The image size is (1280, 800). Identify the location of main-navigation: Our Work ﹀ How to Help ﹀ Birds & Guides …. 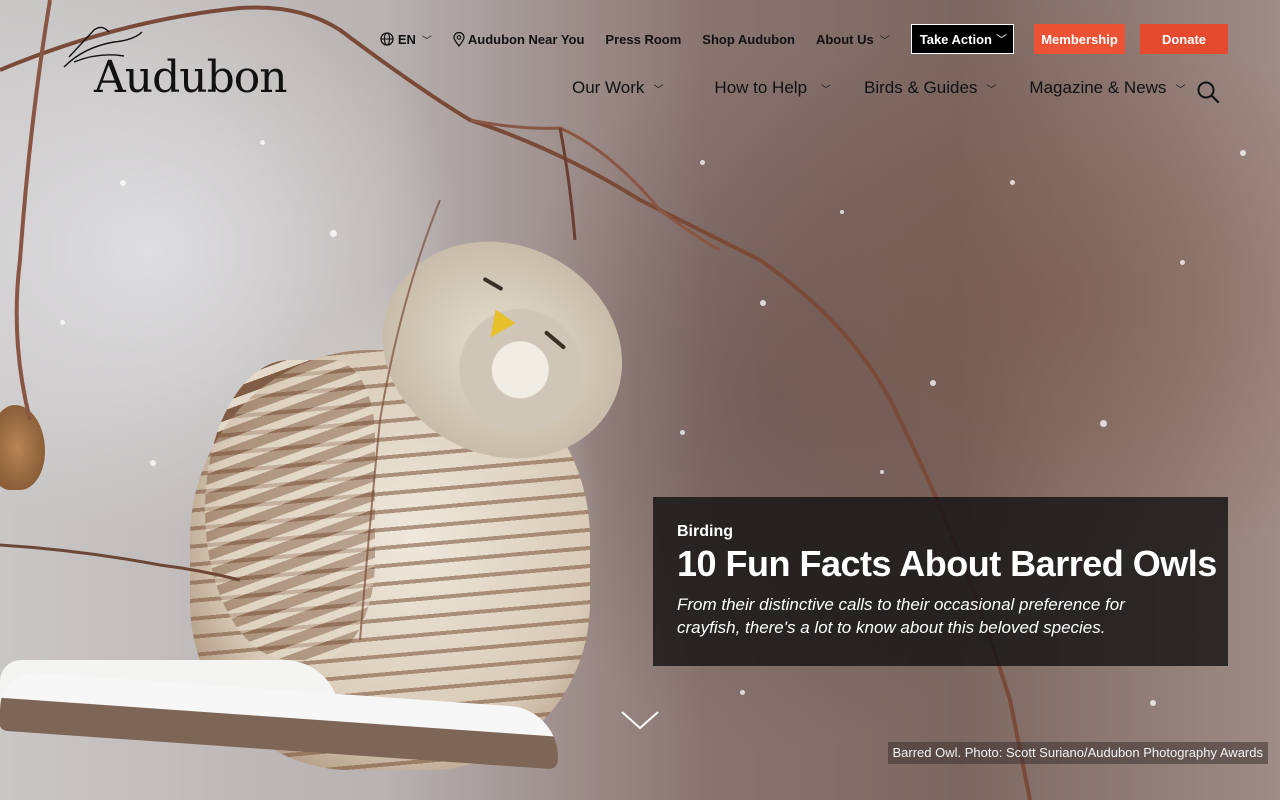
(895, 88).